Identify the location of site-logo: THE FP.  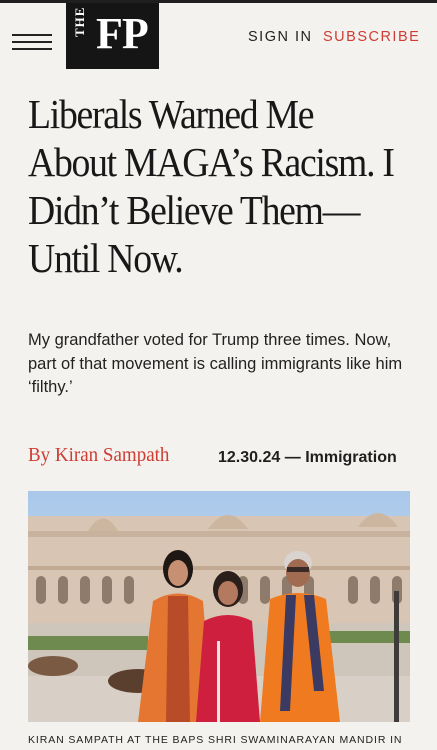
(112, 36).